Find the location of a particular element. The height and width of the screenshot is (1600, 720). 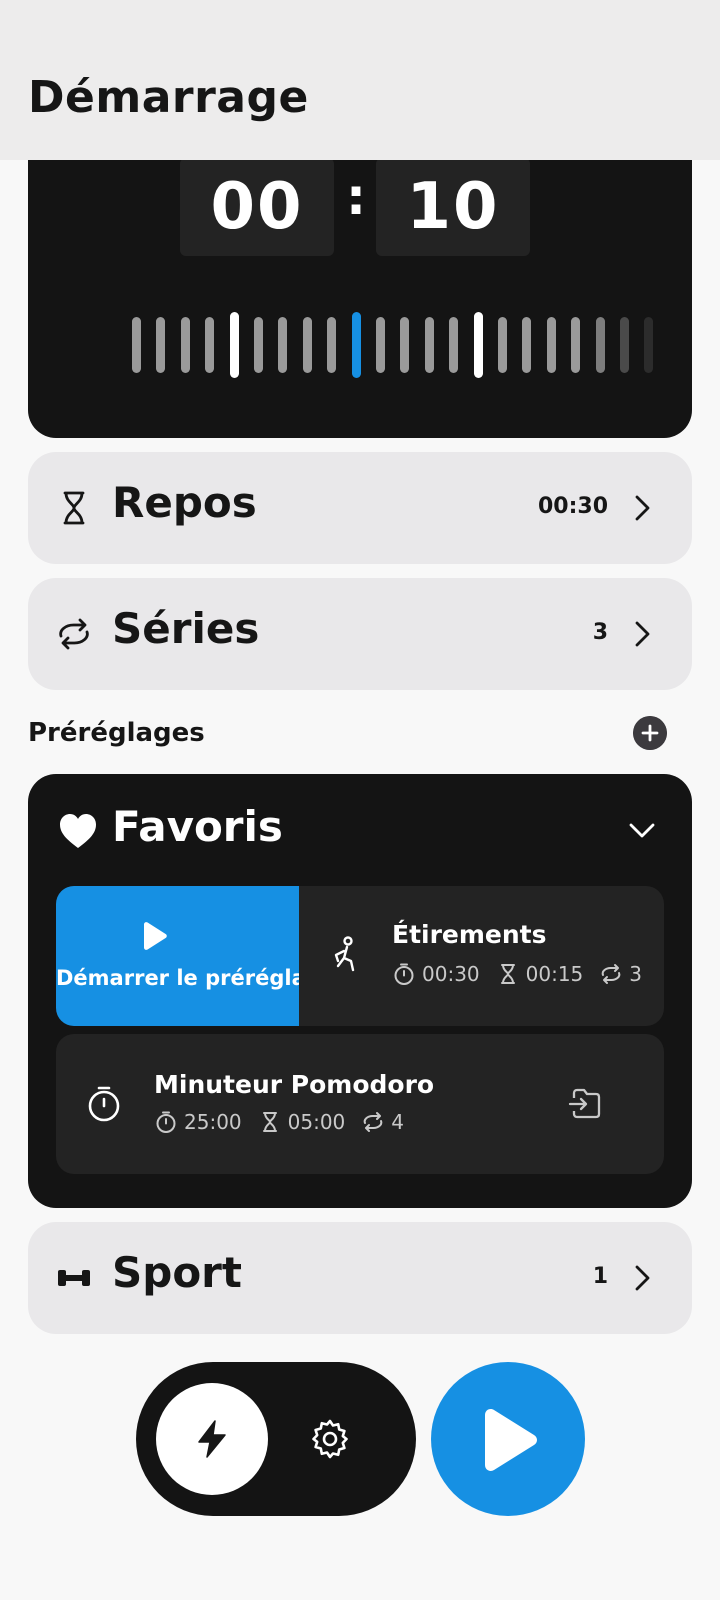

preset-name: Minuteur Pomodoro is located at coordinates (294, 1084).